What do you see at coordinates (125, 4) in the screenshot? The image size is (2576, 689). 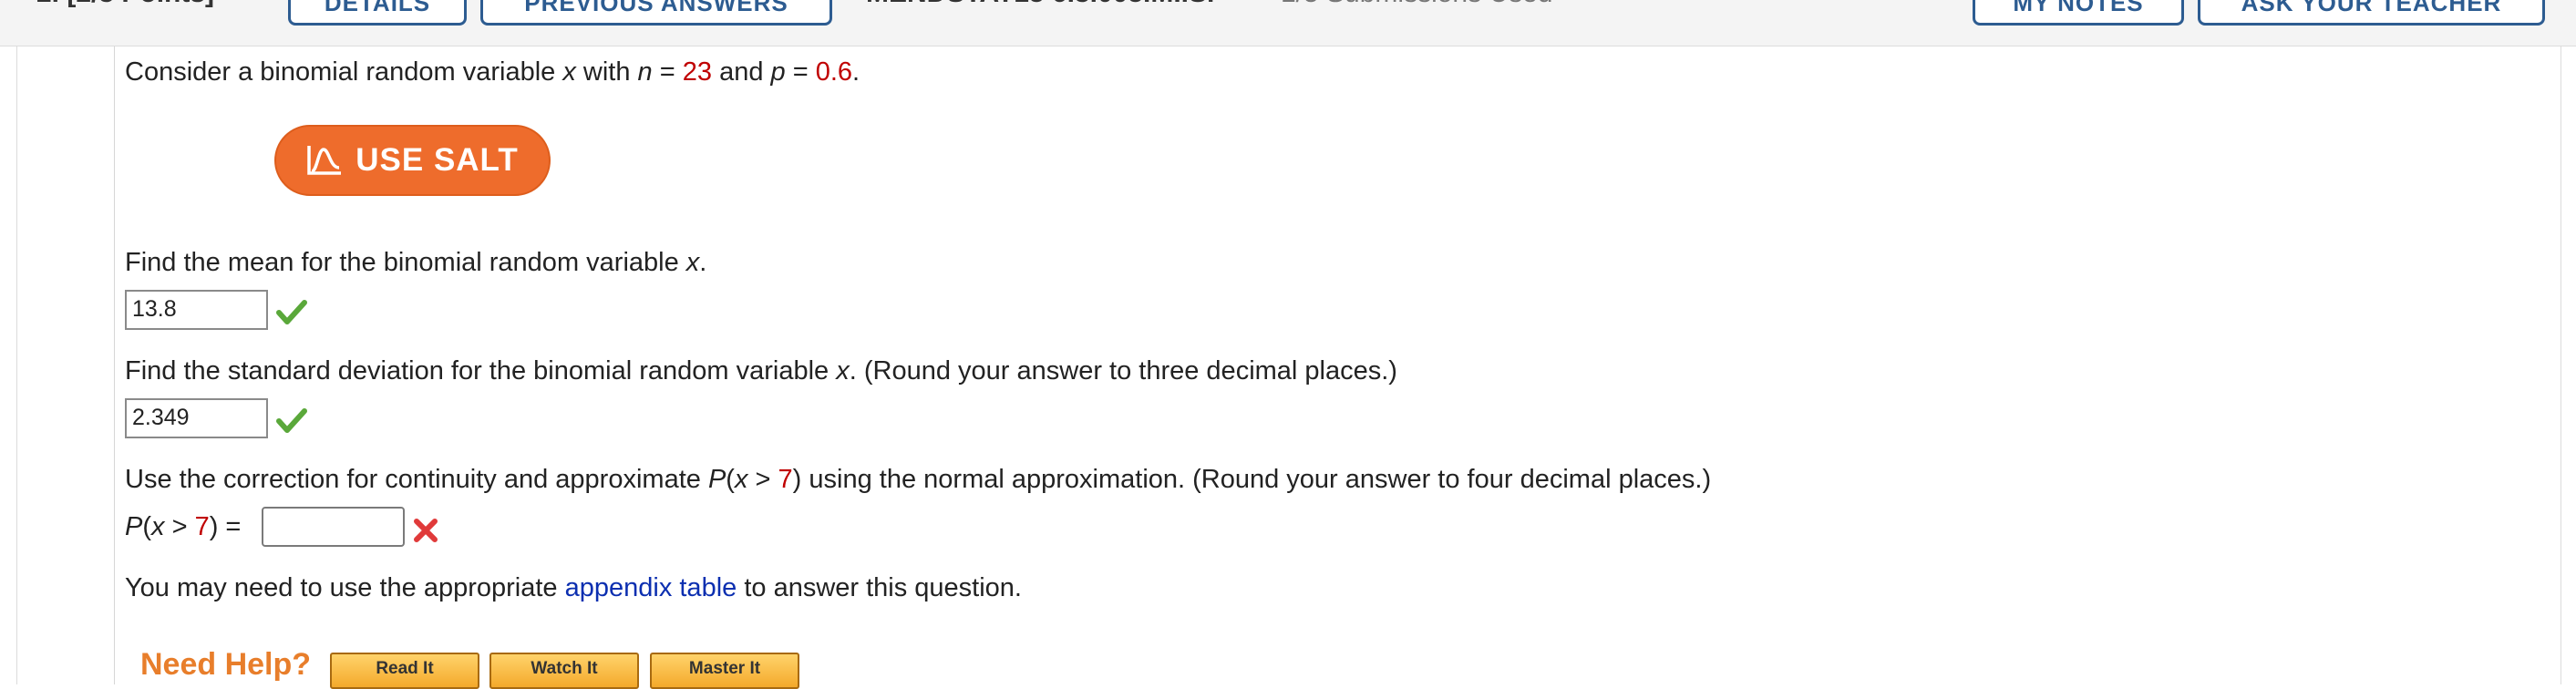 I see `points-label: 2. [2/3 Points]` at bounding box center [125, 4].